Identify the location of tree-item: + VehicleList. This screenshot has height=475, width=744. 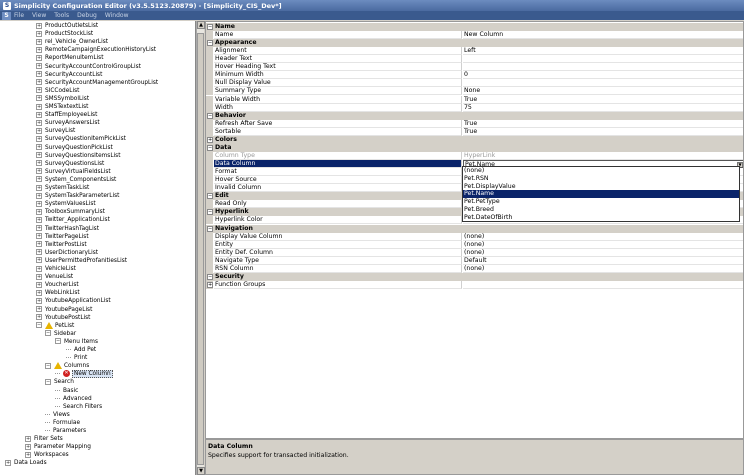
(56, 269).